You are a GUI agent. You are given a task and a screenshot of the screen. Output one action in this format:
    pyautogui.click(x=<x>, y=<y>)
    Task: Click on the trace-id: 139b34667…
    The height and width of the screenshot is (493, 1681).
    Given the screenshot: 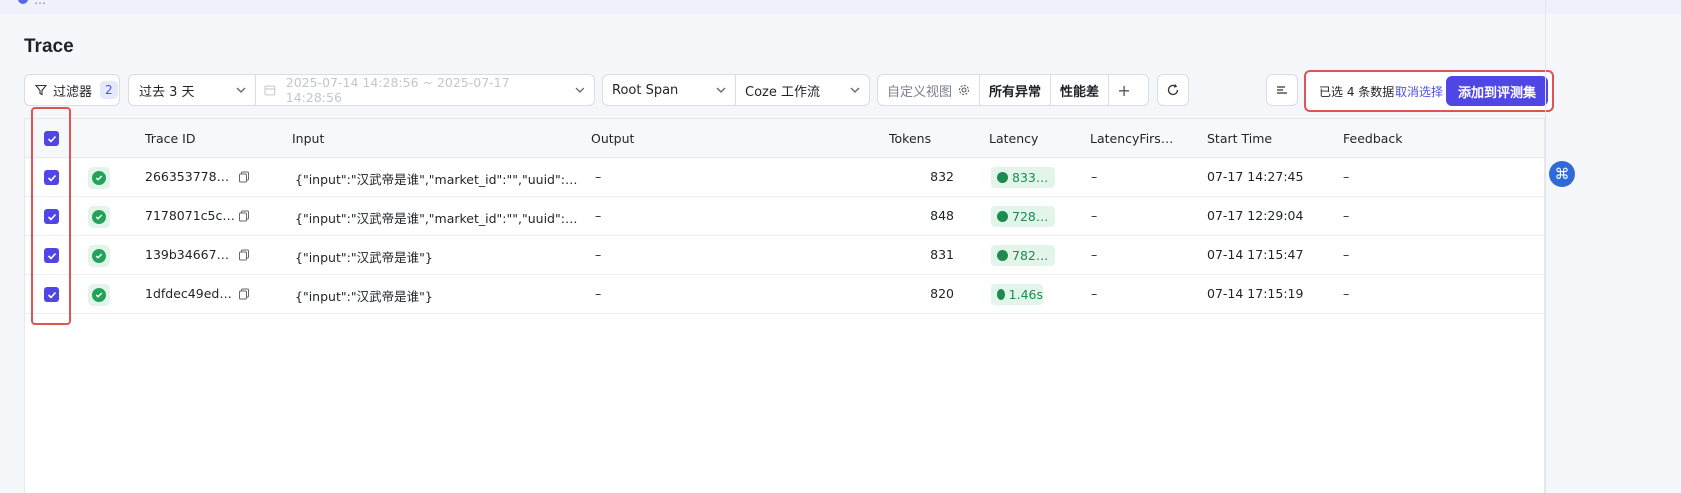 What is the action you would take?
    pyautogui.click(x=187, y=254)
    